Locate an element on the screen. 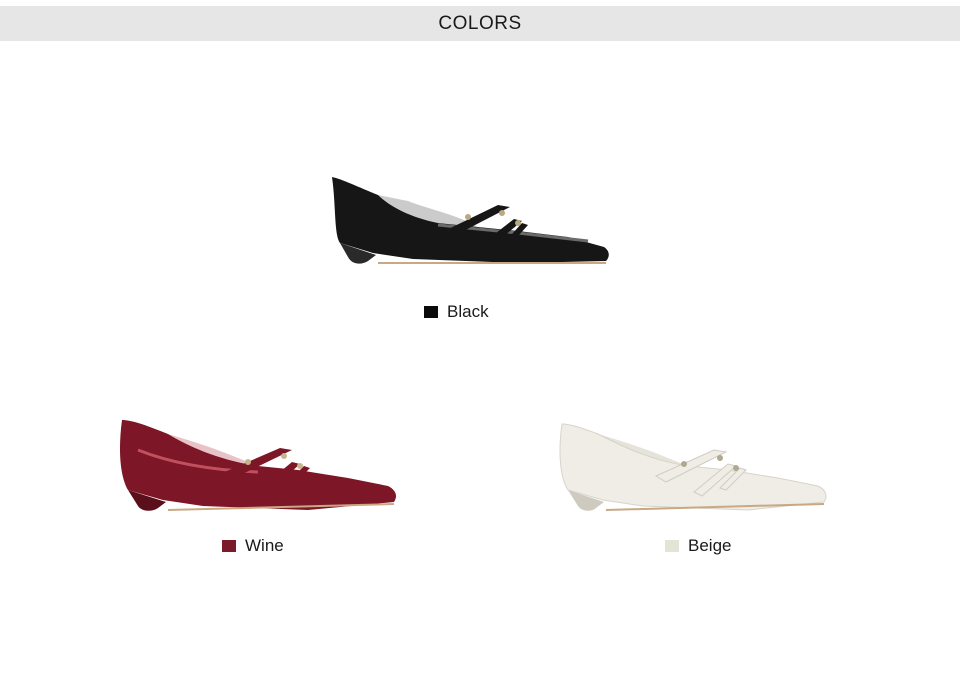  wine-swatch is located at coordinates (229, 546).